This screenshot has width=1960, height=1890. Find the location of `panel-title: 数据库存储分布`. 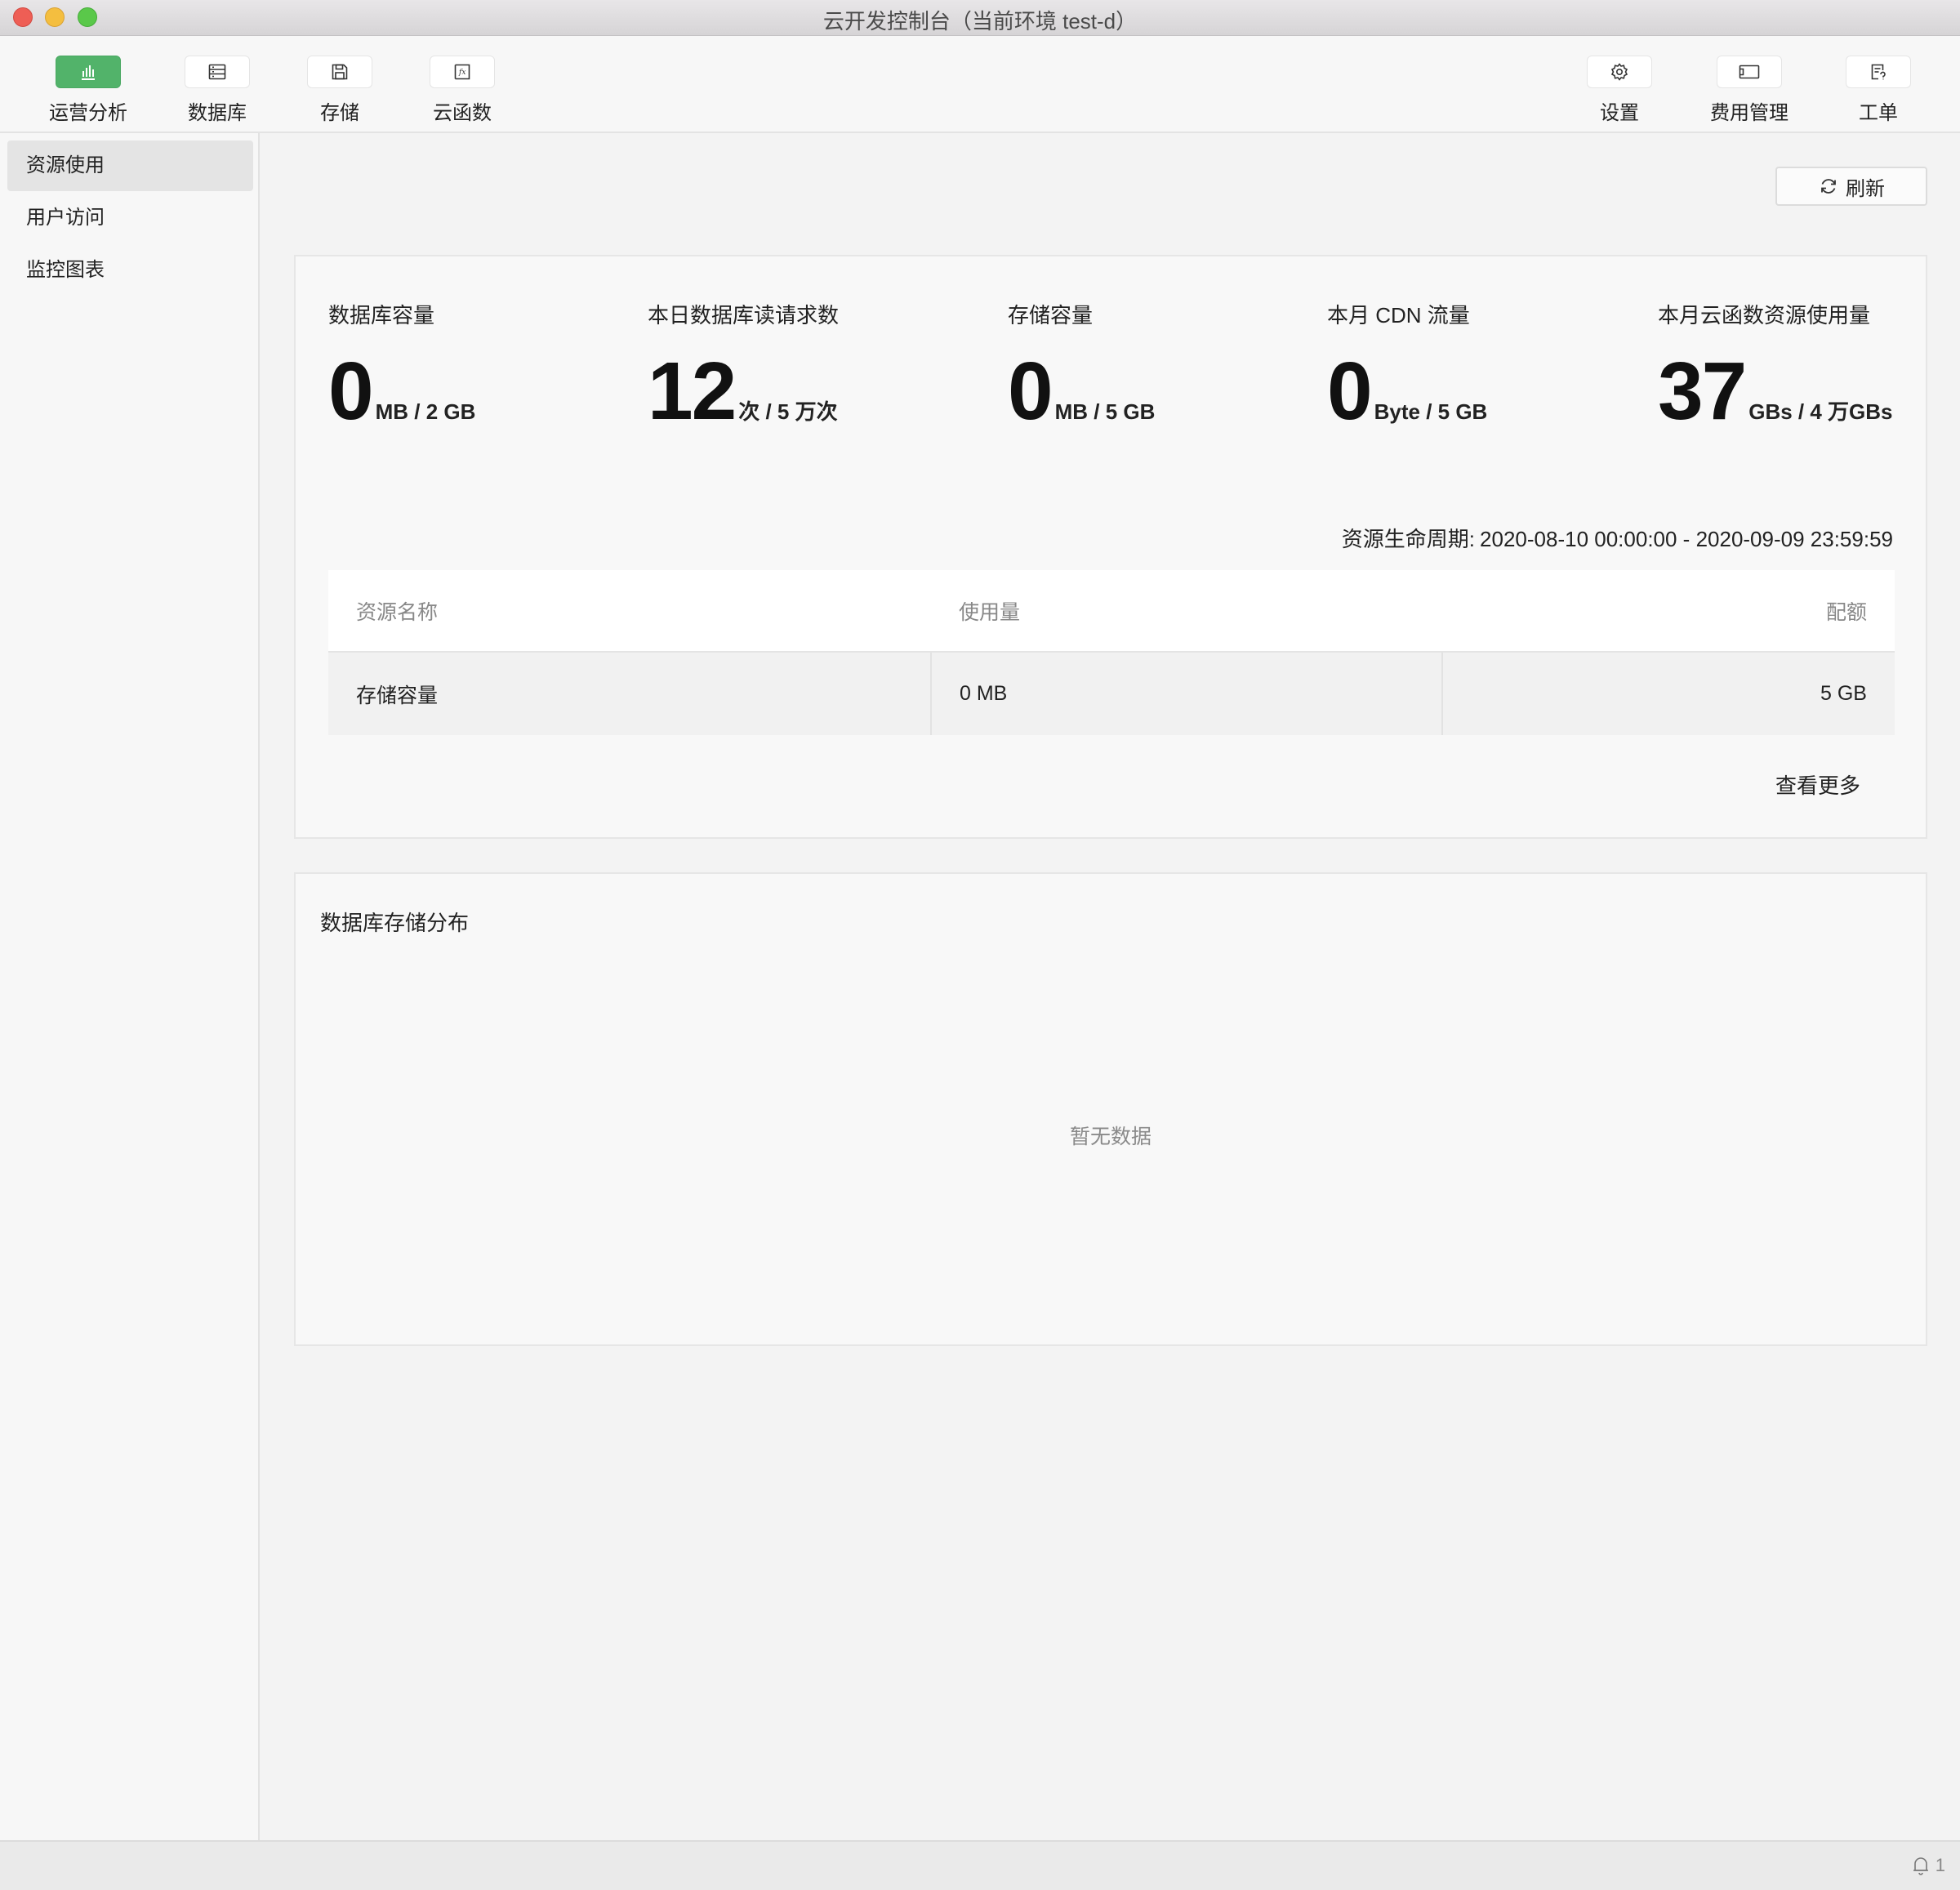

panel-title: 数据库存储分布 is located at coordinates (395, 923).